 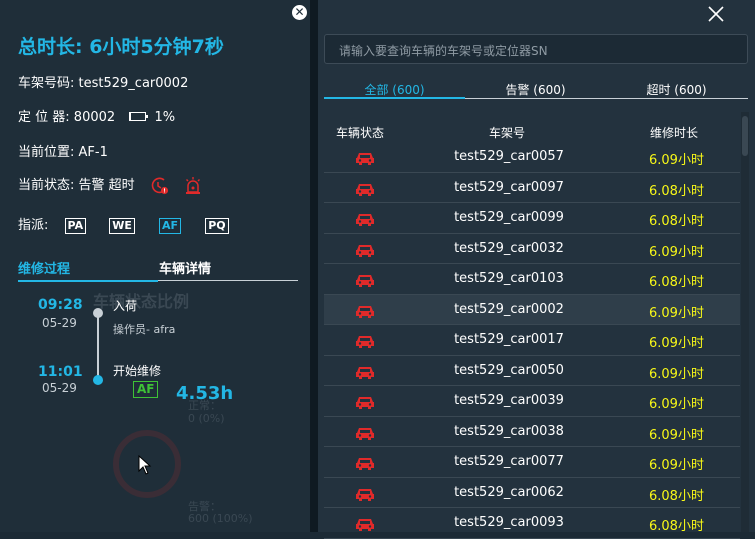 I want to click on tab-alarm: 告警 (600), so click(x=535, y=89).